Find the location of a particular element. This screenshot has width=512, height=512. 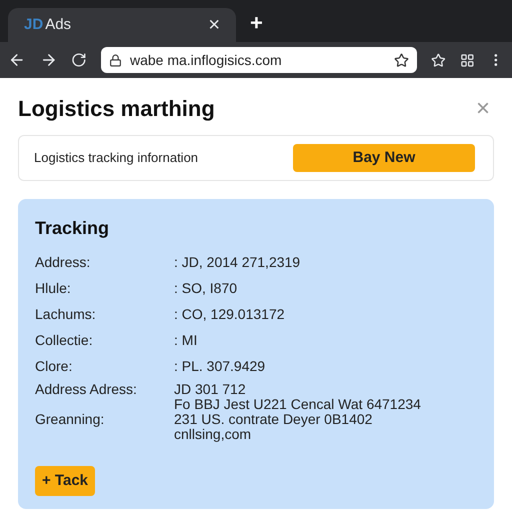

tab-title: Ads is located at coordinates (58, 24).